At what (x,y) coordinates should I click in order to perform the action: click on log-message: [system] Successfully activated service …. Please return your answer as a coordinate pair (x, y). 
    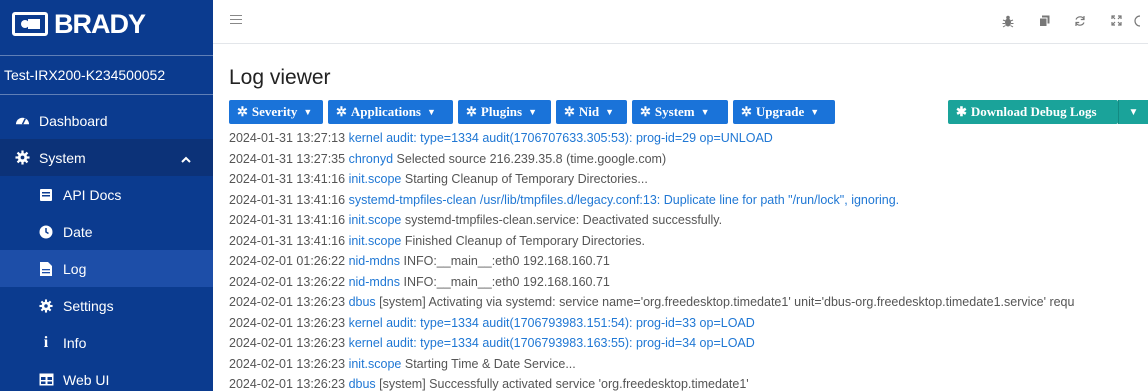
    Looking at the image, I should click on (564, 384).